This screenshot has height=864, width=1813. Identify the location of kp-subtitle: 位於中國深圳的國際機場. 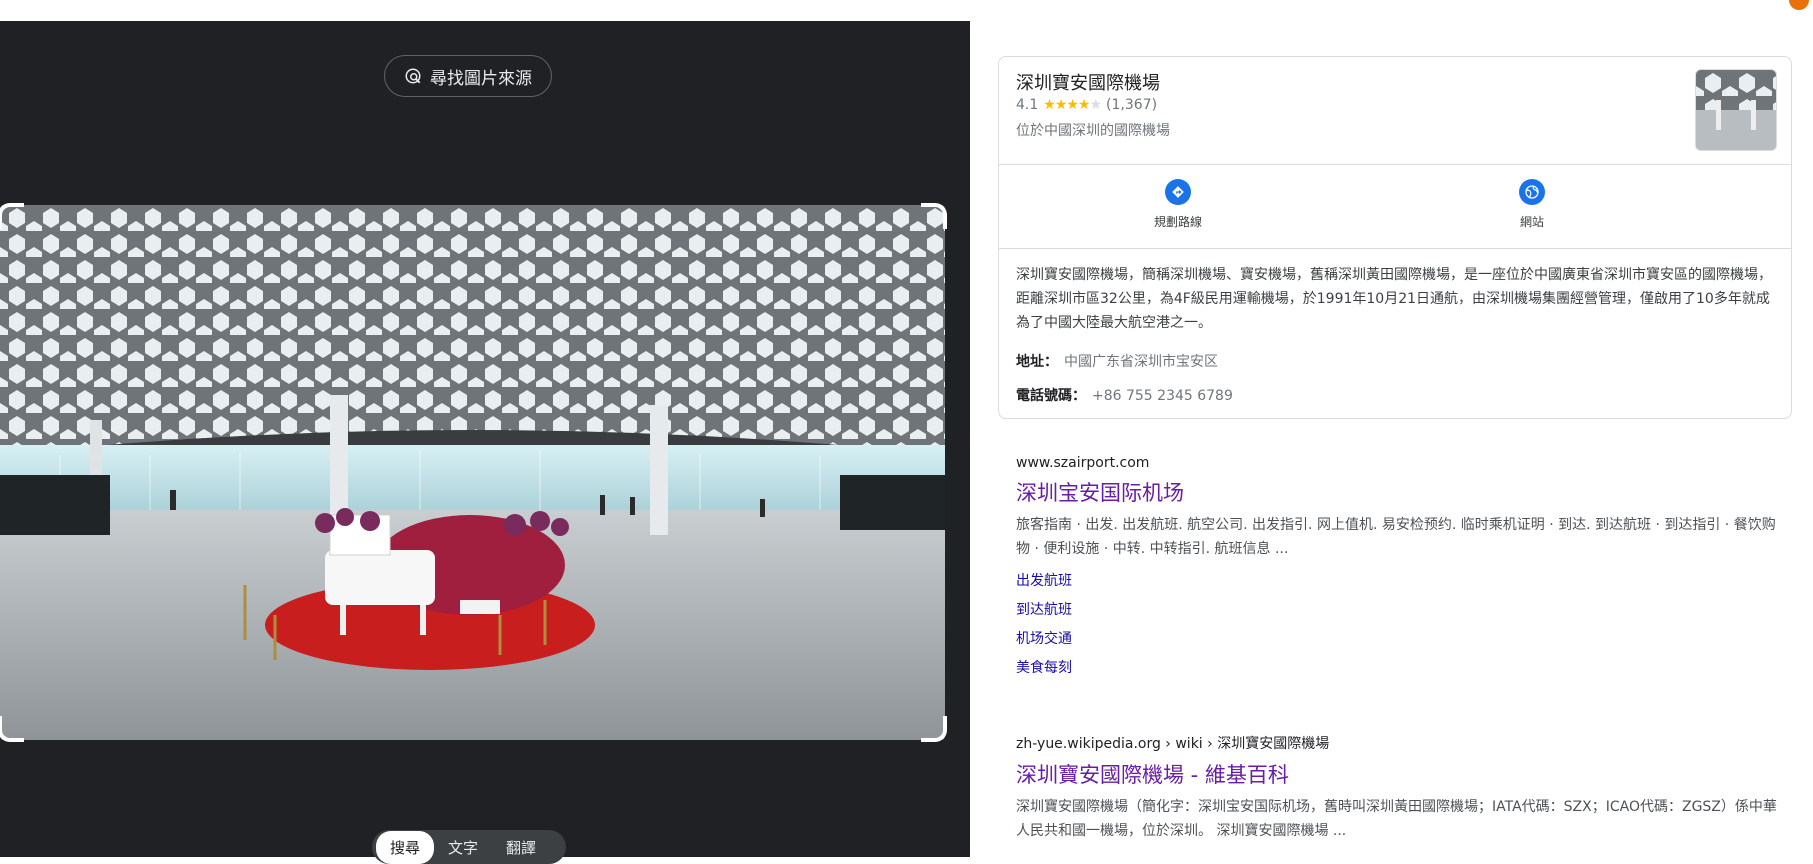
(1093, 131).